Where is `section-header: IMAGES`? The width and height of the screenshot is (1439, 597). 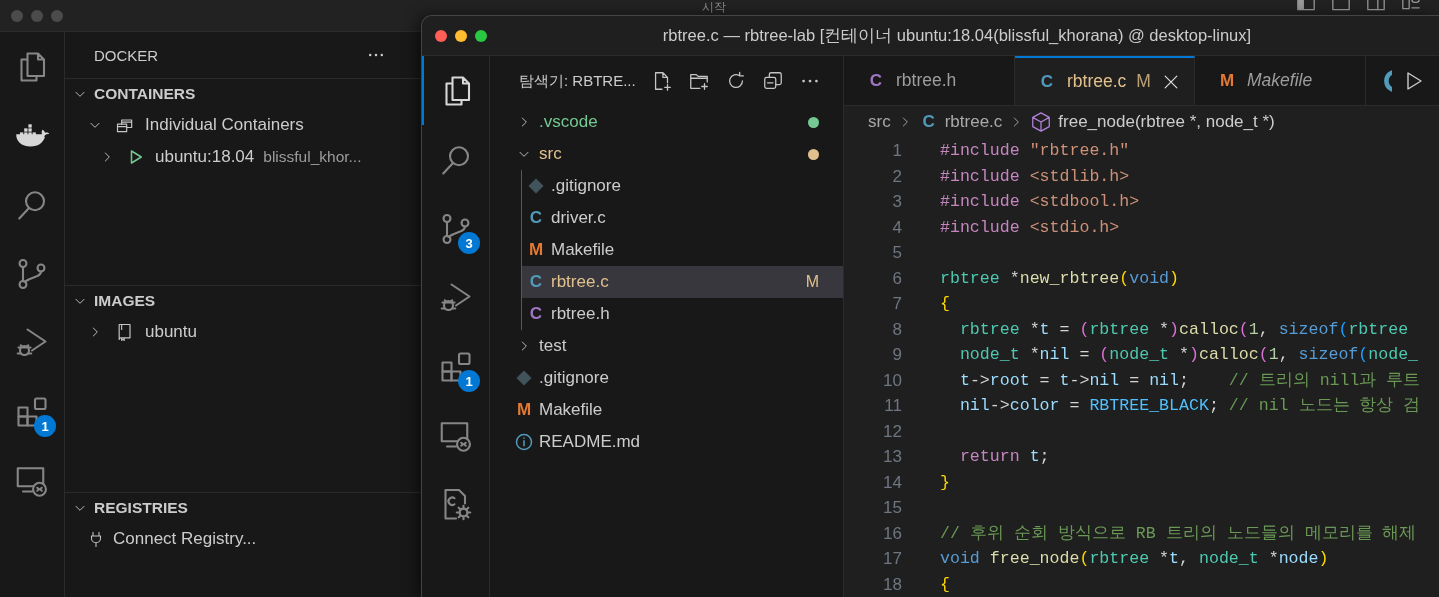 section-header: IMAGES is located at coordinates (125, 301).